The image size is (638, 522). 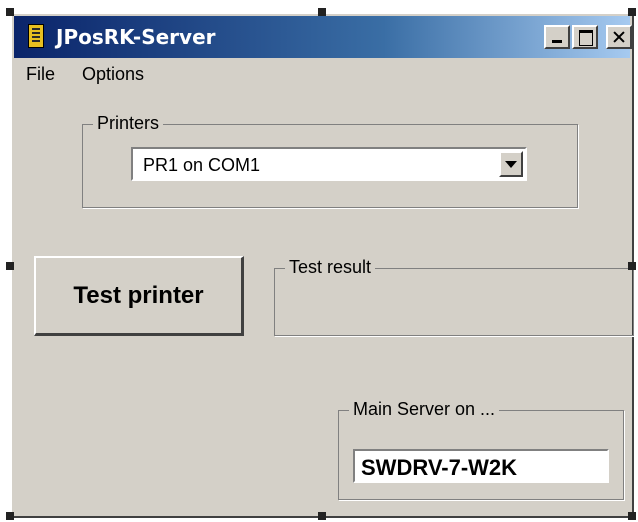 What do you see at coordinates (329, 164) in the screenshot?
I see `printer-select: PR1 on COM1` at bounding box center [329, 164].